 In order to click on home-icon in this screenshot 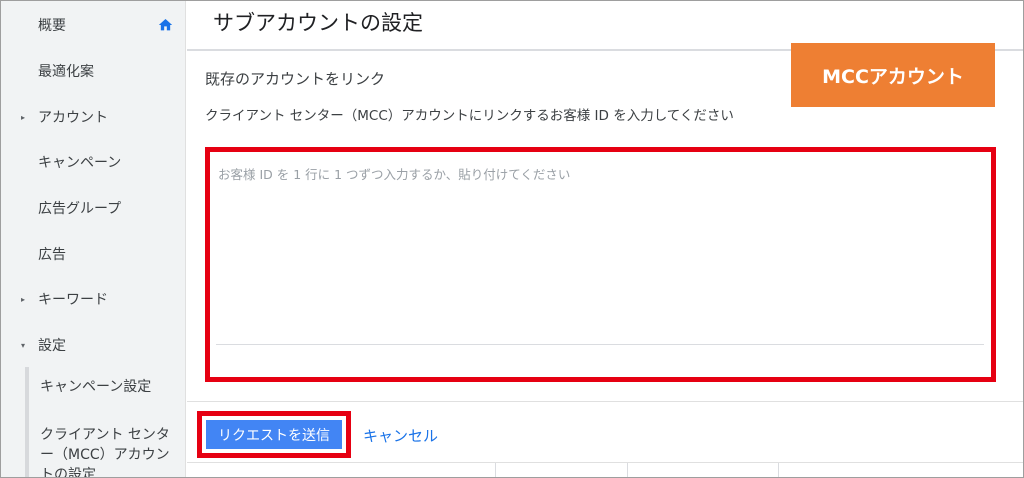, I will do `click(165, 25)`.